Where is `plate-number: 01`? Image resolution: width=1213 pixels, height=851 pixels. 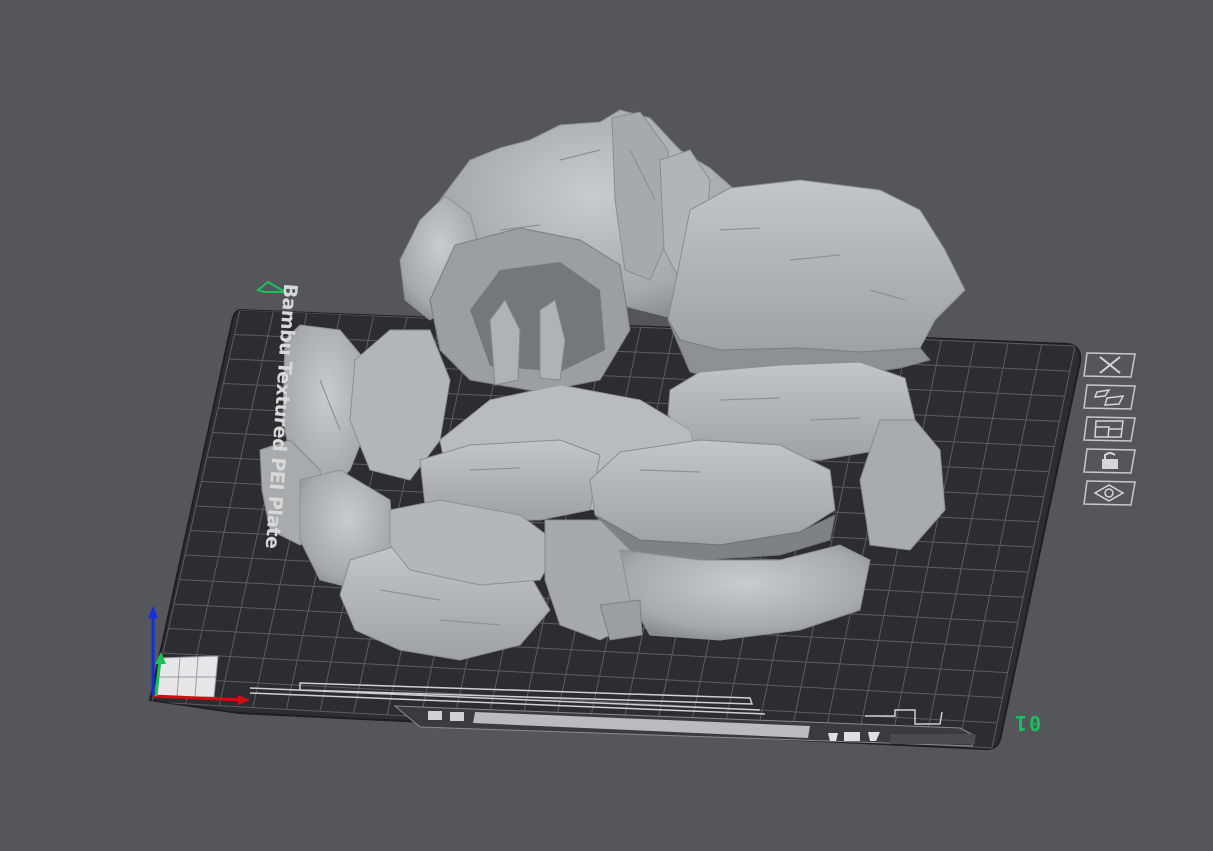
plate-number: 01 is located at coordinates (1027, 723).